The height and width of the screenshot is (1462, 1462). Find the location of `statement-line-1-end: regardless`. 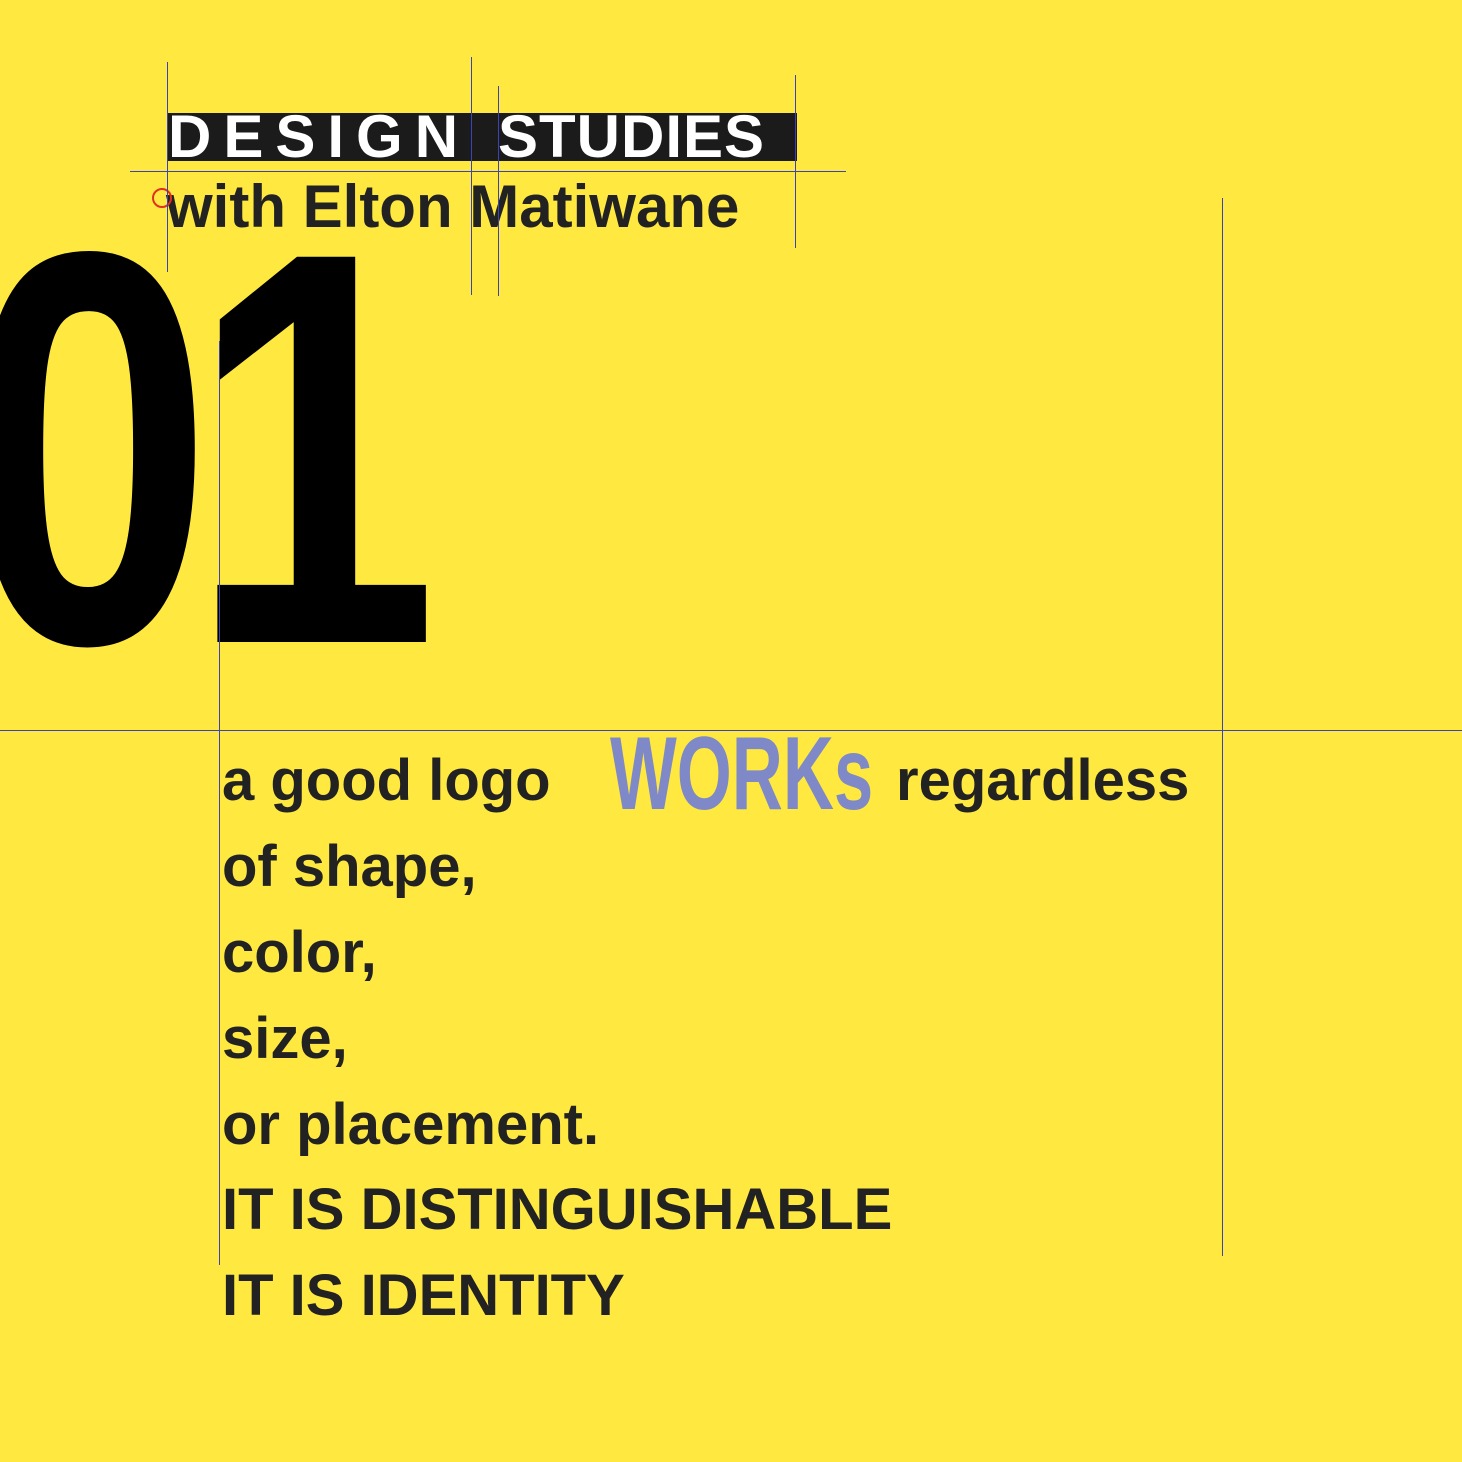

statement-line-1-end: regardless is located at coordinates (1043, 780).